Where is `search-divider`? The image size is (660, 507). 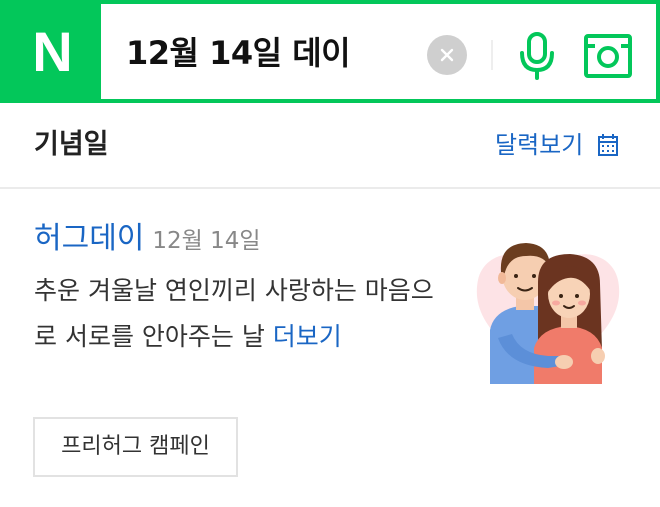
search-divider is located at coordinates (492, 55).